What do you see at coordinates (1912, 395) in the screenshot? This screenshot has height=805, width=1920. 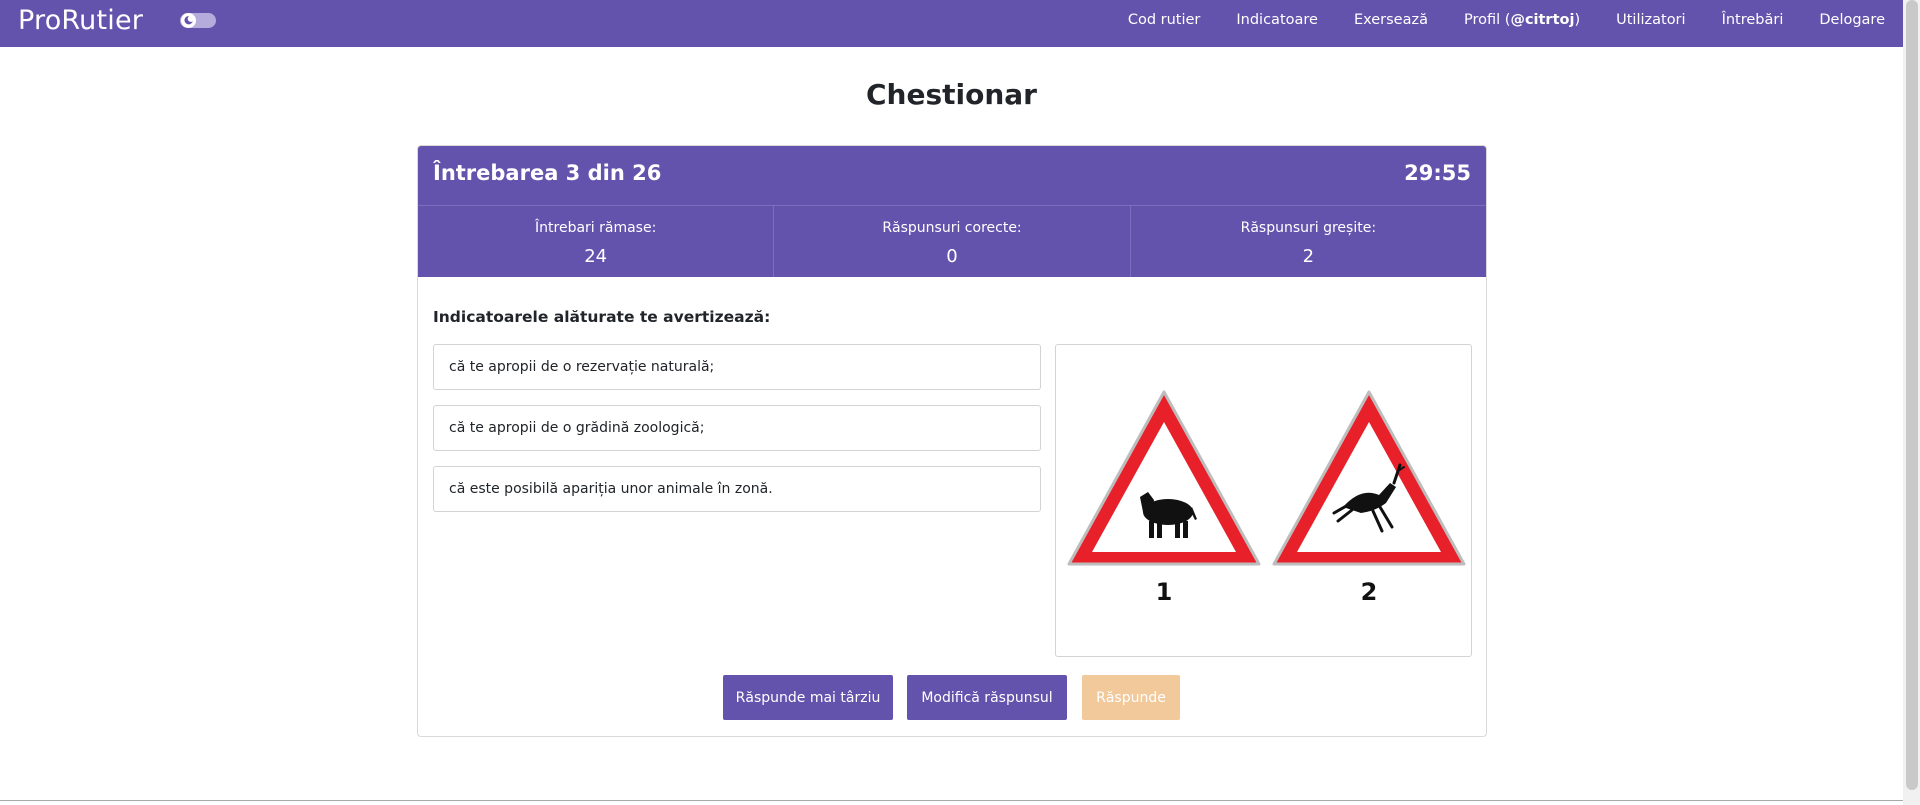 I see `scrollbar-thumb` at bounding box center [1912, 395].